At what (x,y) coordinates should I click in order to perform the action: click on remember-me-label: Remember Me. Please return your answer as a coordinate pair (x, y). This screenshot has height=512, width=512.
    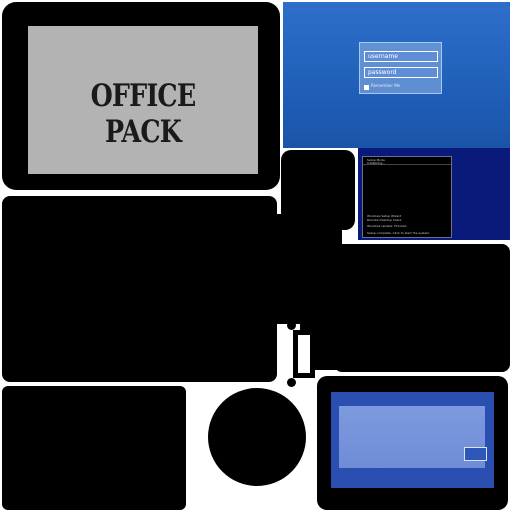
    Looking at the image, I should click on (386, 85).